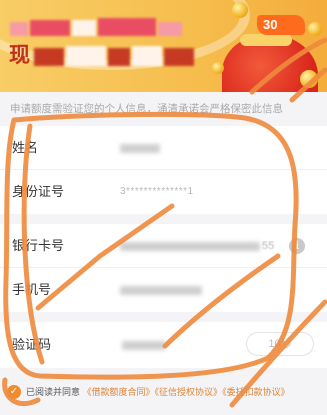 The height and width of the screenshot is (415, 327). I want to click on promo-badge: 30, so click(281, 25).